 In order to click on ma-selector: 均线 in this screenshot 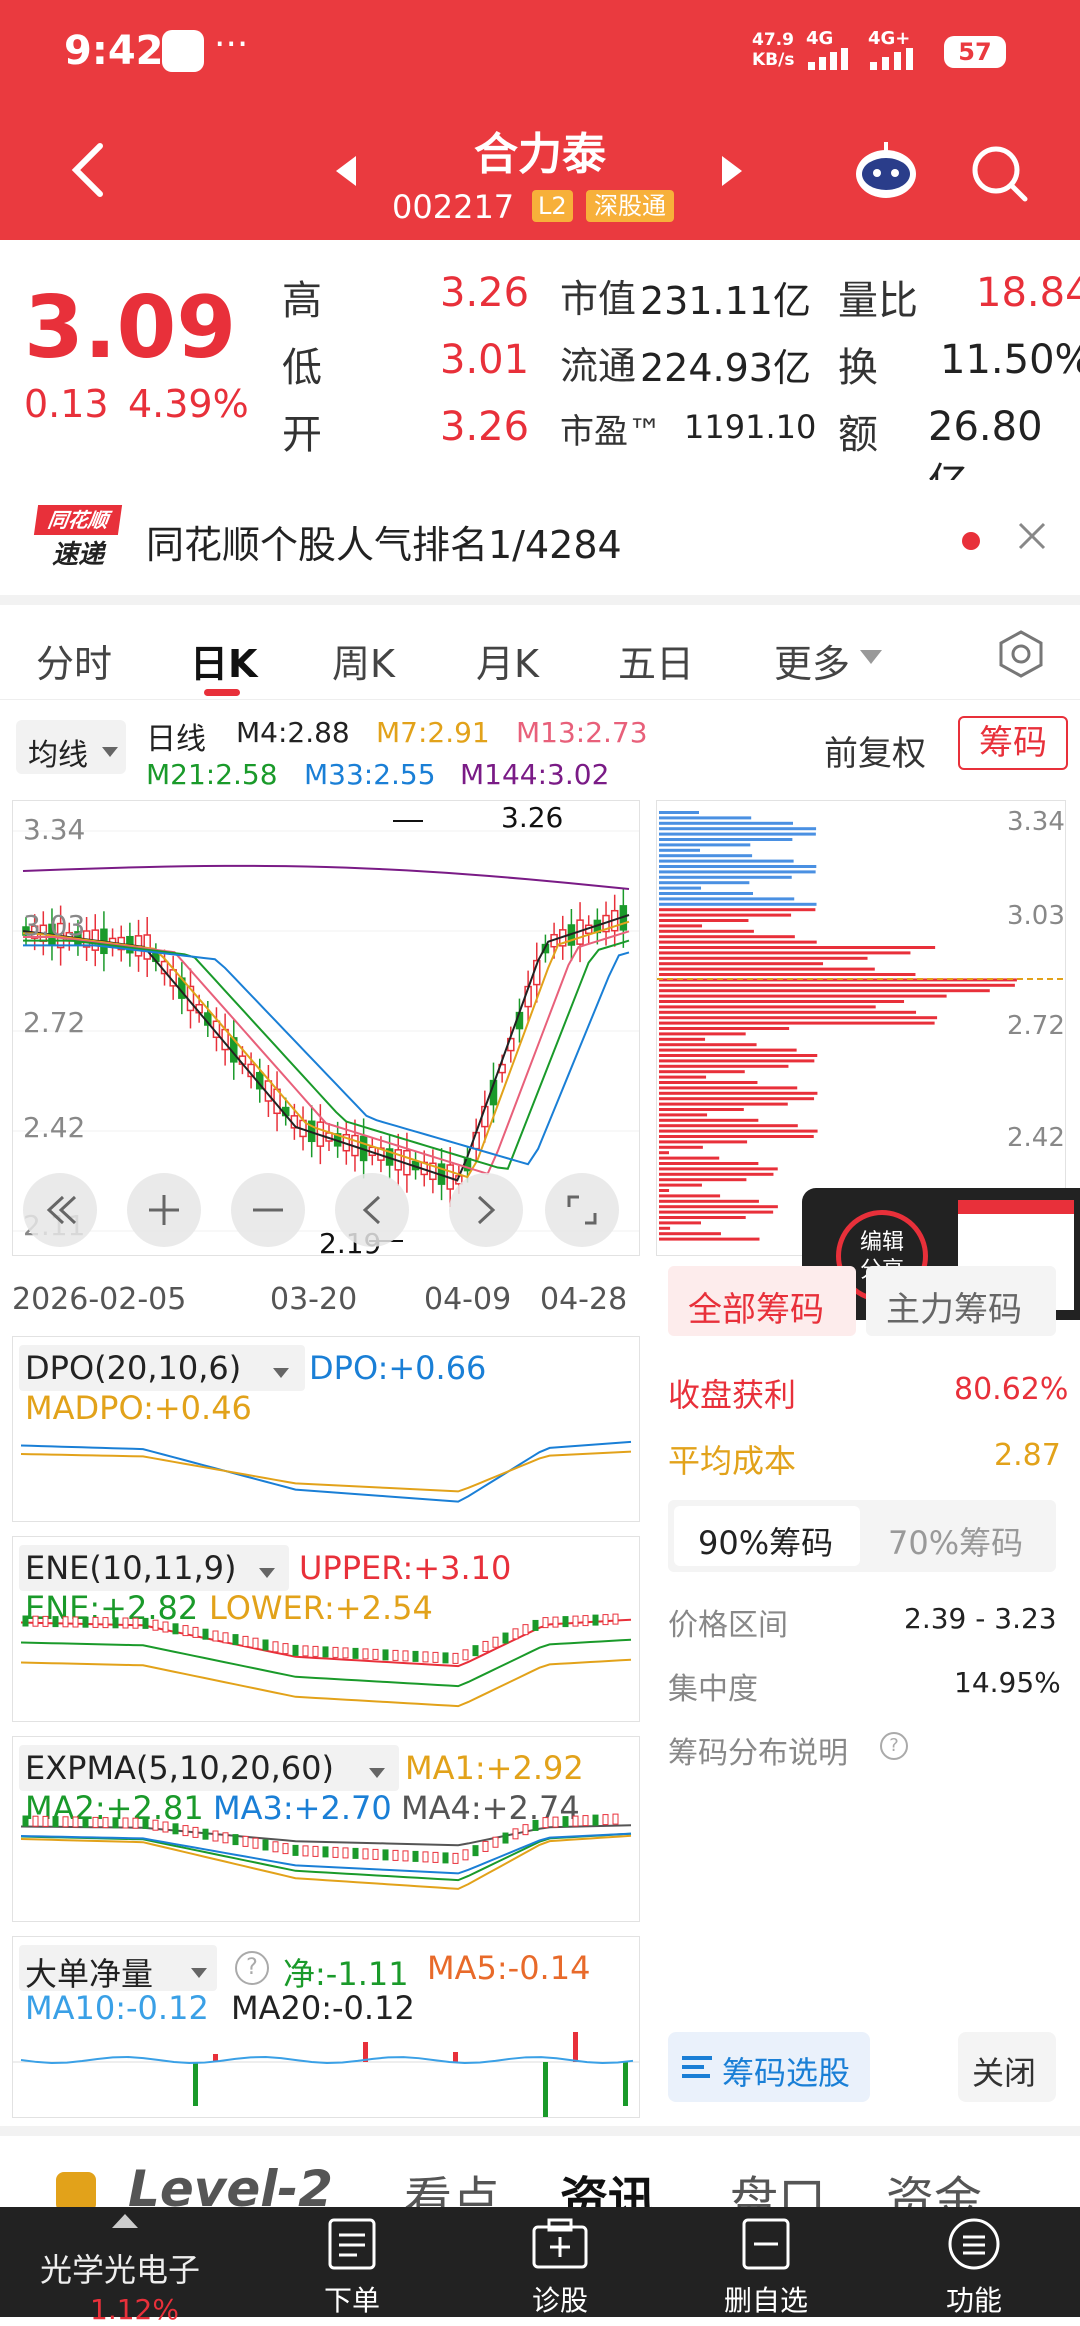, I will do `click(71, 747)`.